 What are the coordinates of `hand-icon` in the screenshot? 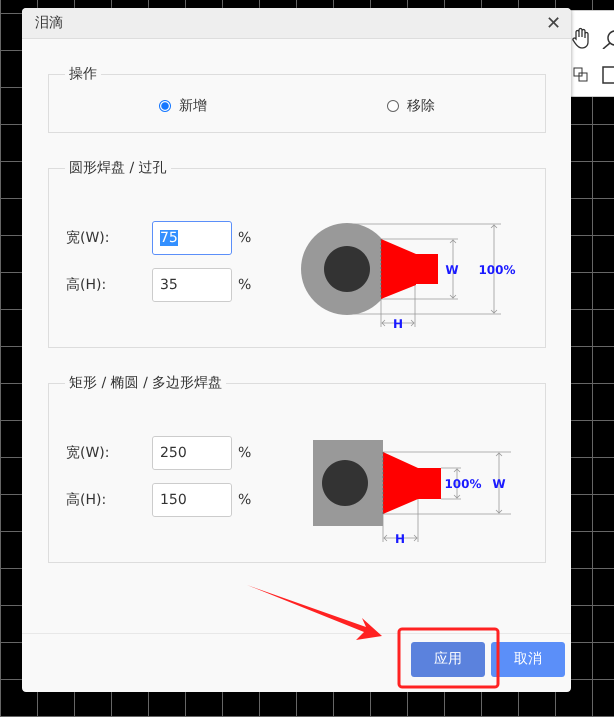 It's located at (581, 38).